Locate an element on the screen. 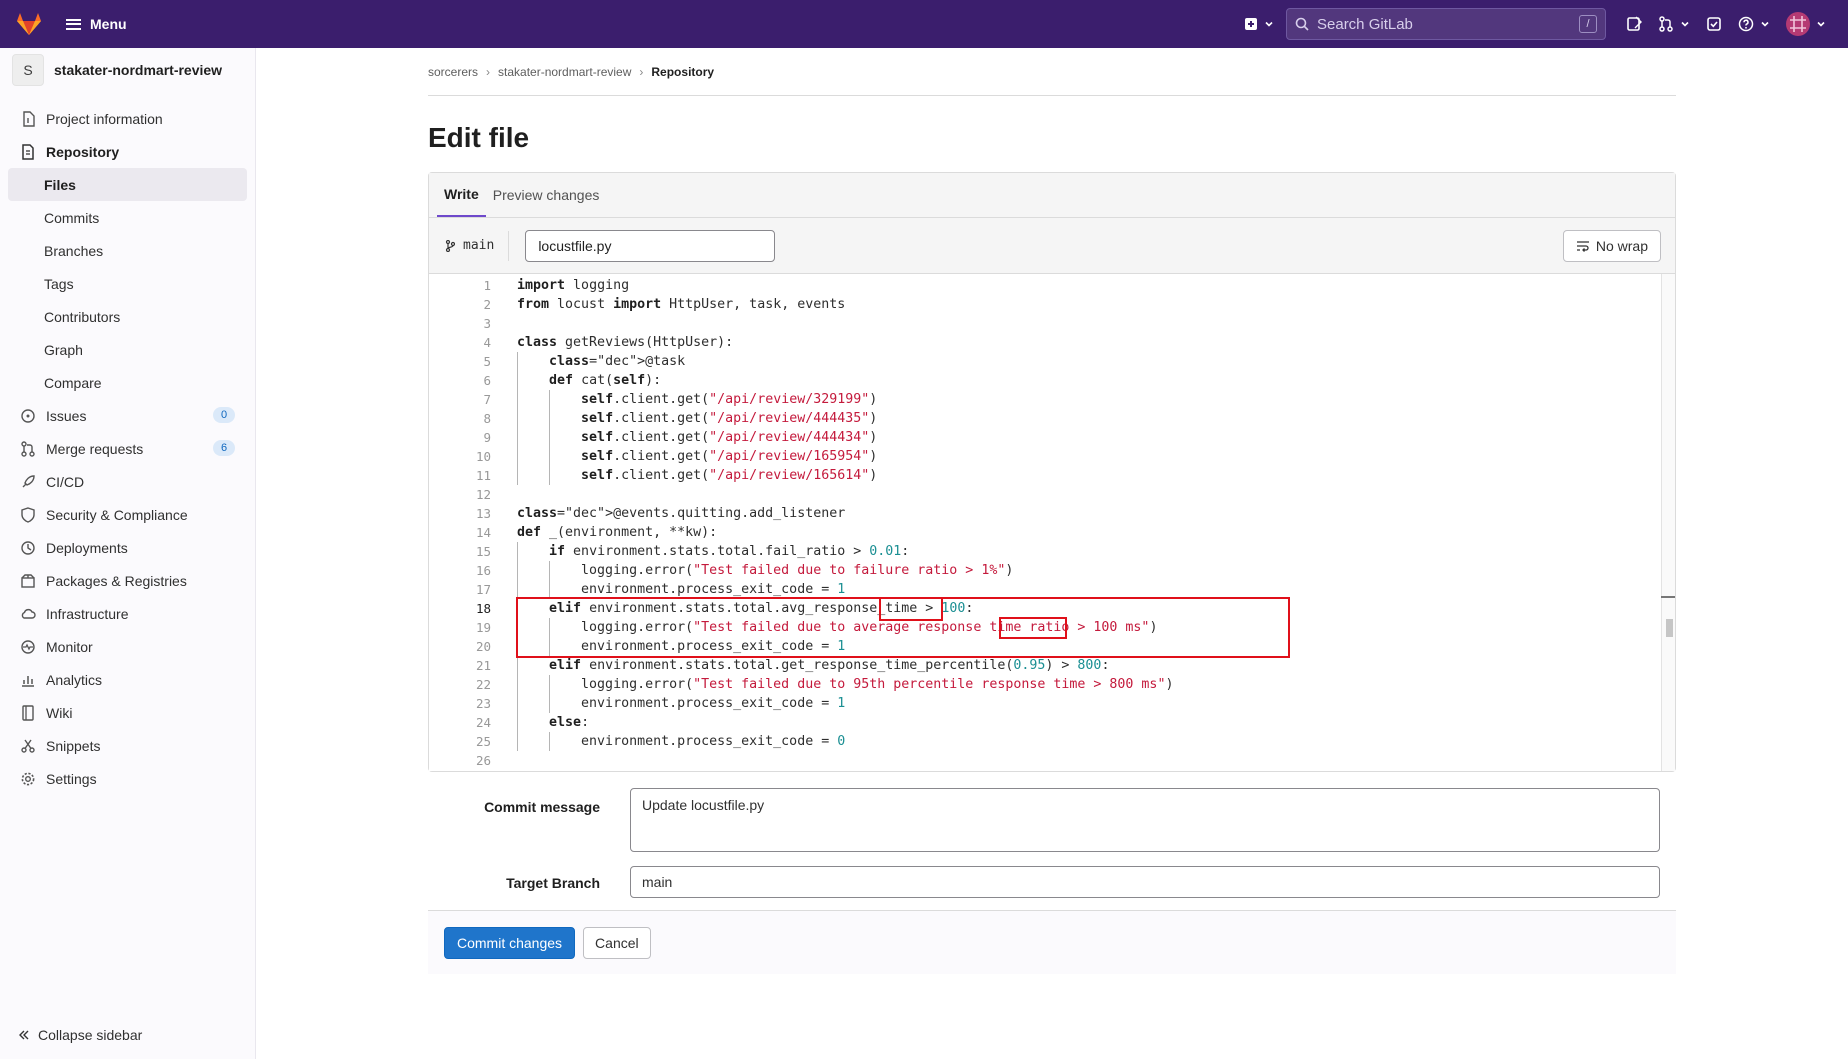  code-line: 3 is located at coordinates (1044, 323).